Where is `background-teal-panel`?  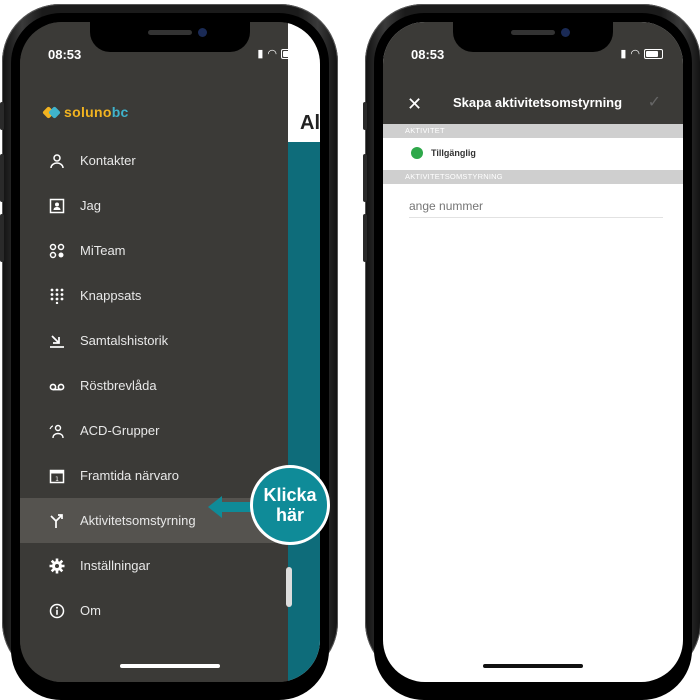 background-teal-panel is located at coordinates (304, 412).